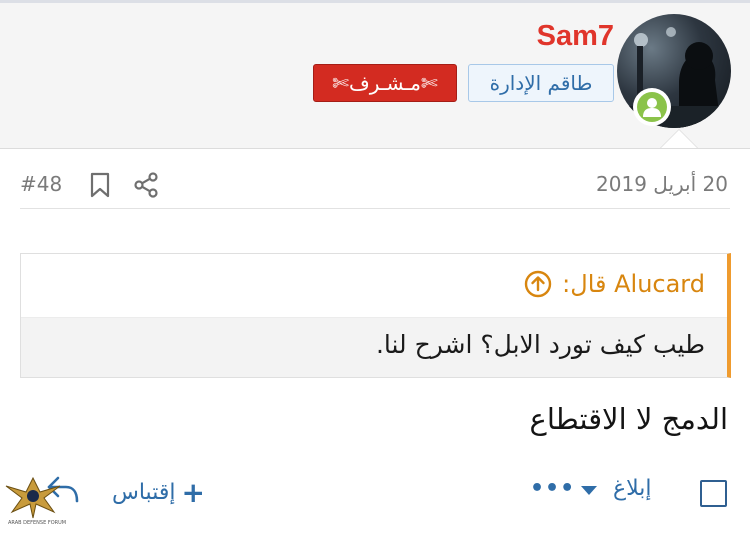 This screenshot has width=750, height=535. I want to click on user-online-icon, so click(652, 107).